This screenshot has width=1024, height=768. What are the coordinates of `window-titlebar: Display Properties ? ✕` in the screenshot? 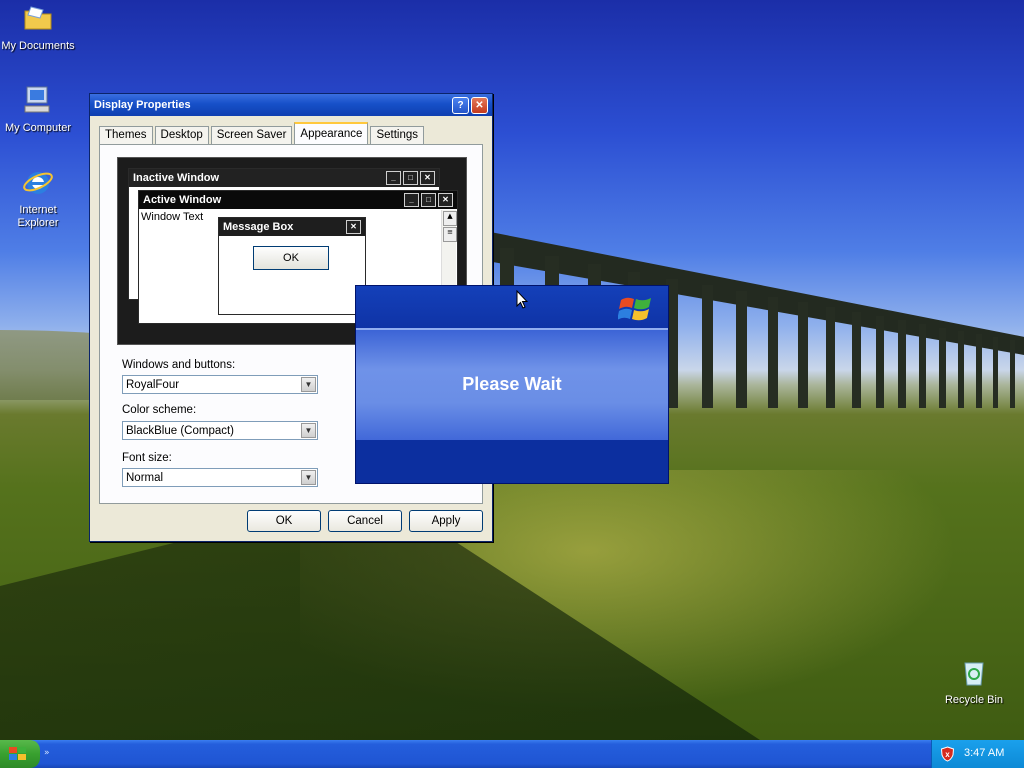 It's located at (291, 105).